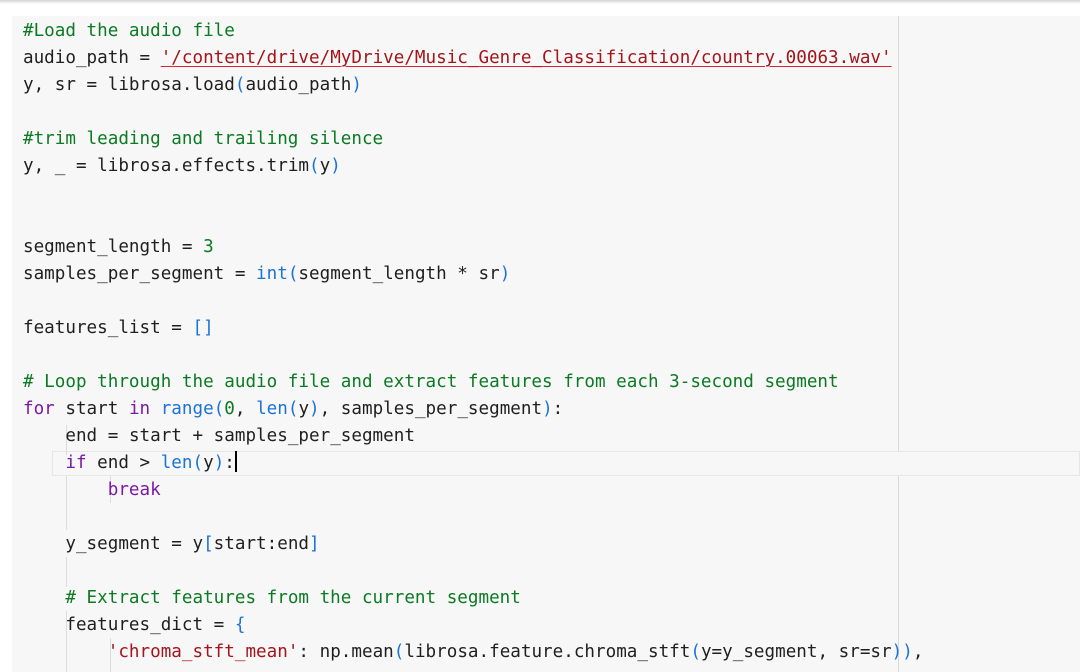 This screenshot has width=1080, height=672. I want to click on code-line: y, _ = librosa.effects.trim(y), so click(182, 166).